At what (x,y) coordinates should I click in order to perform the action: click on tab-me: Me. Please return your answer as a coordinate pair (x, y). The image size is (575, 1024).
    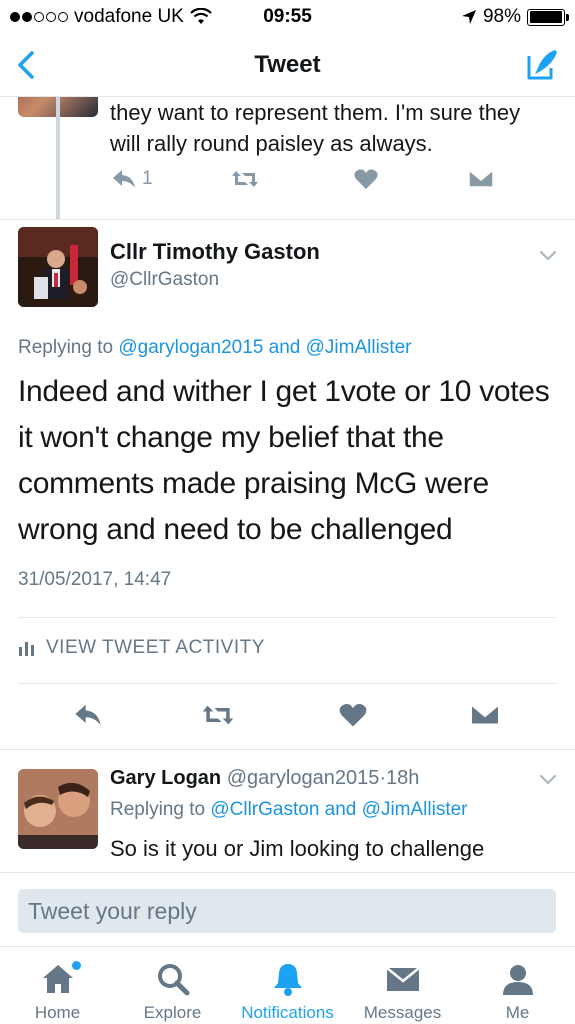
    Looking at the image, I should click on (517, 985).